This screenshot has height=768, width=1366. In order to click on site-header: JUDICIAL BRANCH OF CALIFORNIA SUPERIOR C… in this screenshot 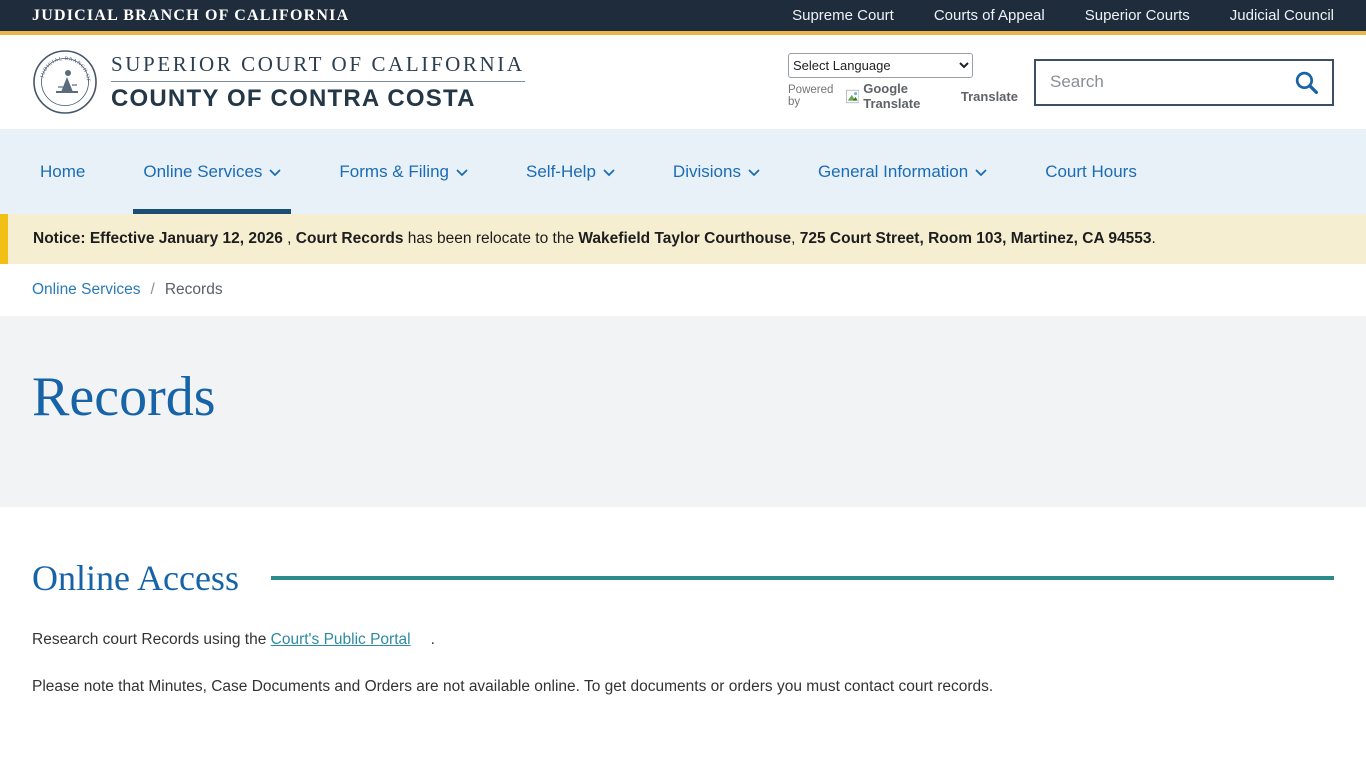, I will do `click(683, 82)`.